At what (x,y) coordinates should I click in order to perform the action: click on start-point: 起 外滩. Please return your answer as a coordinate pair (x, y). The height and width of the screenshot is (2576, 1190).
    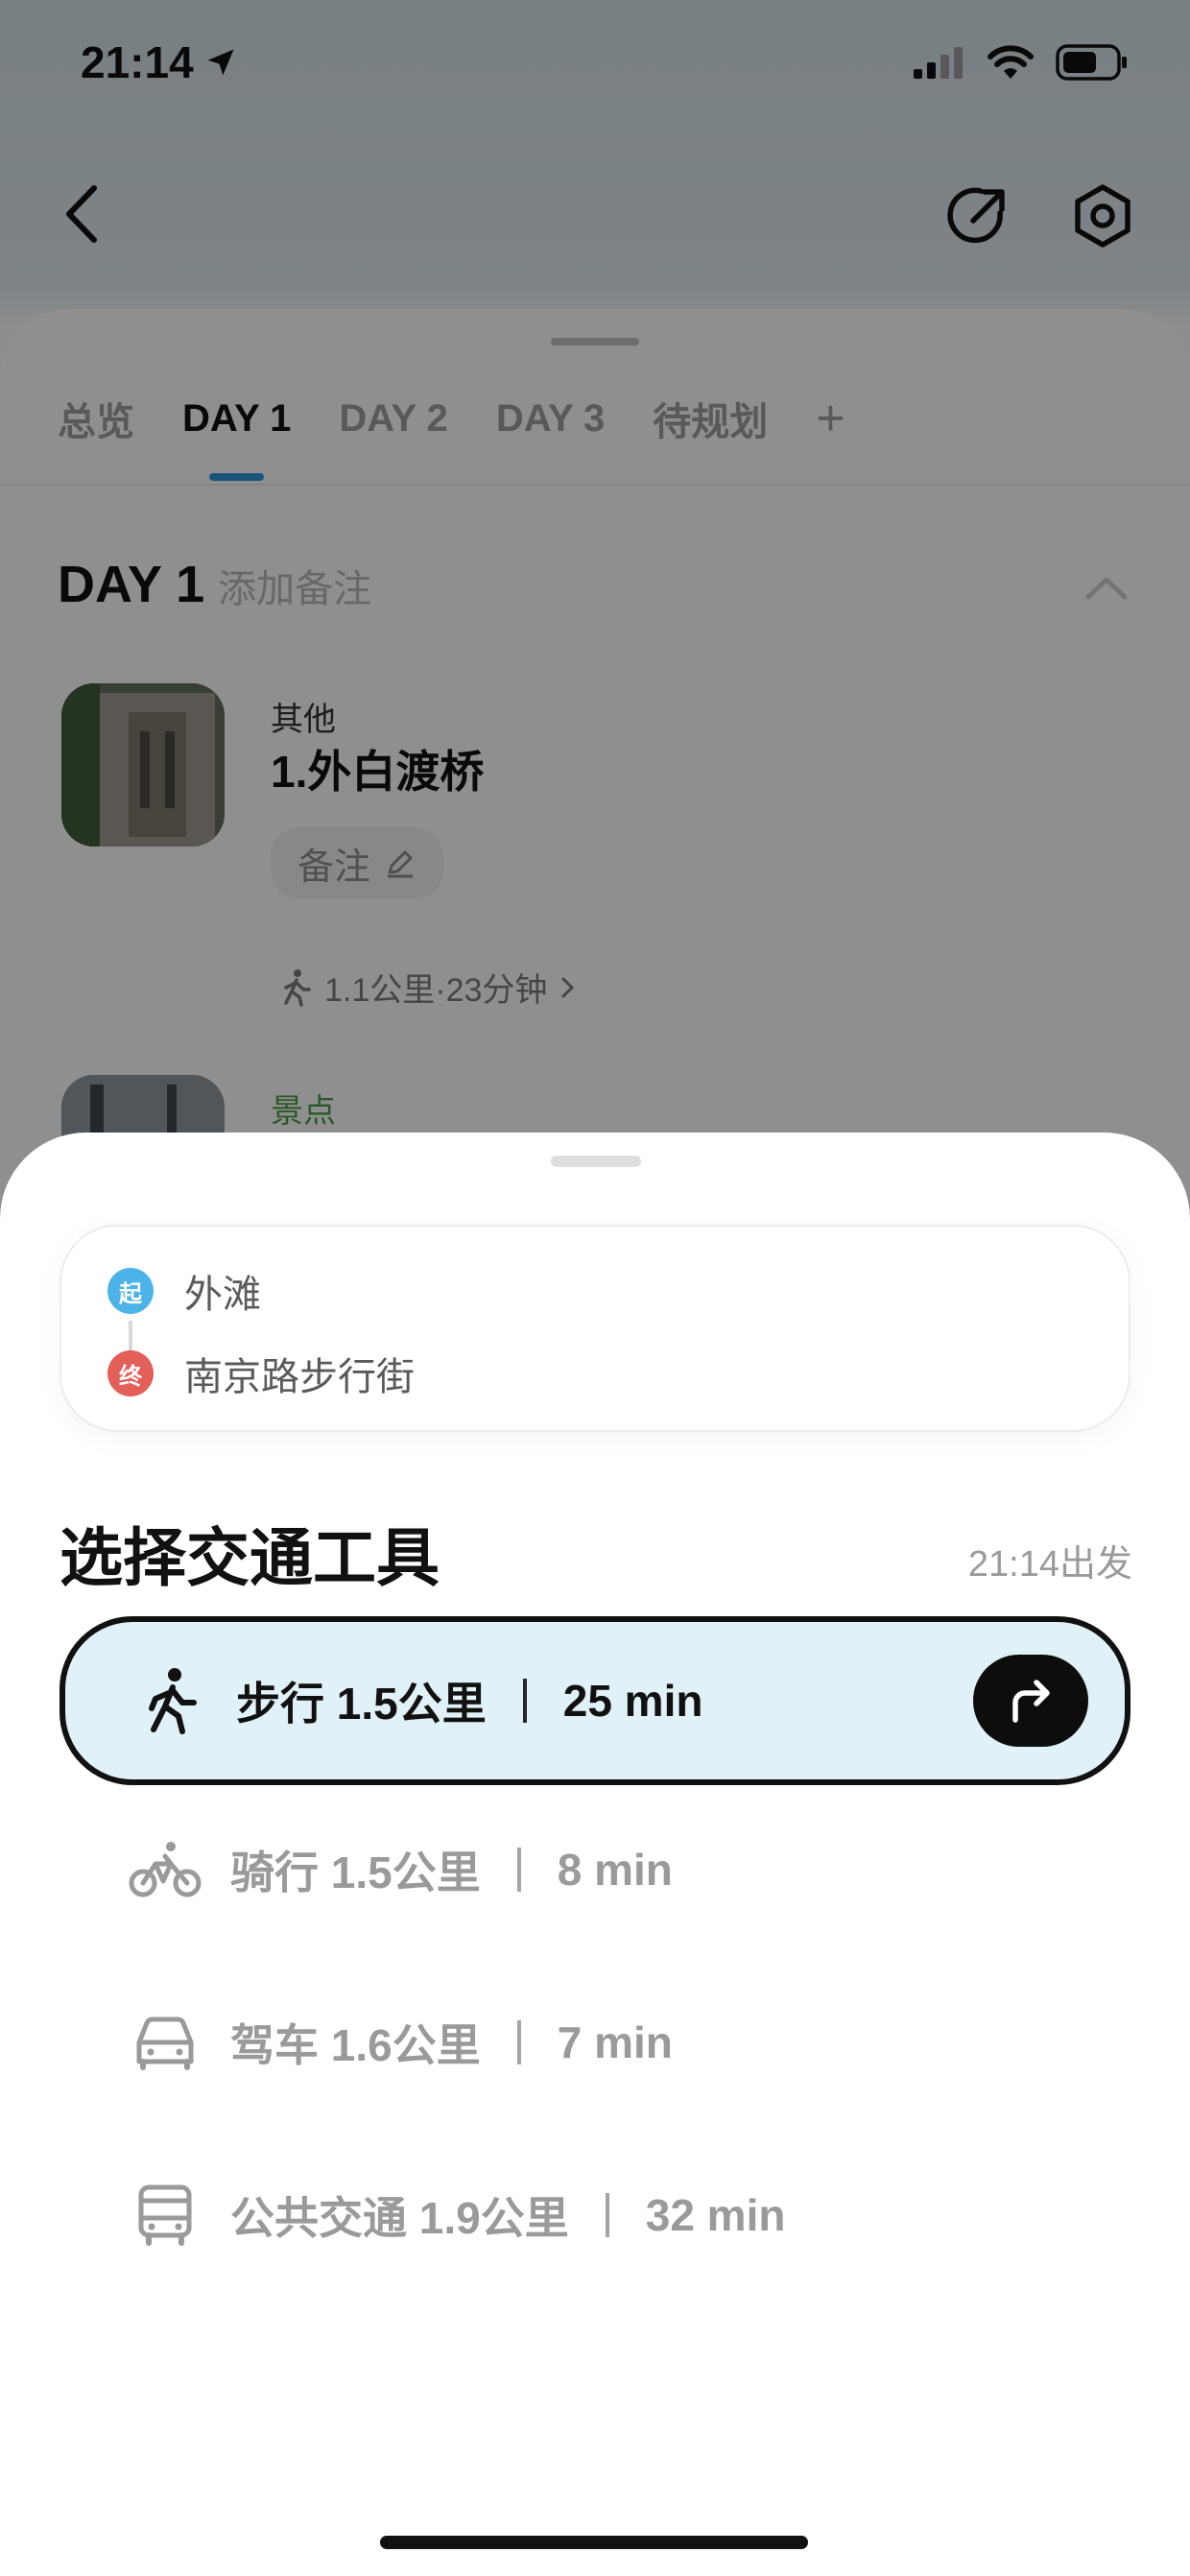
    Looking at the image, I should click on (184, 1291).